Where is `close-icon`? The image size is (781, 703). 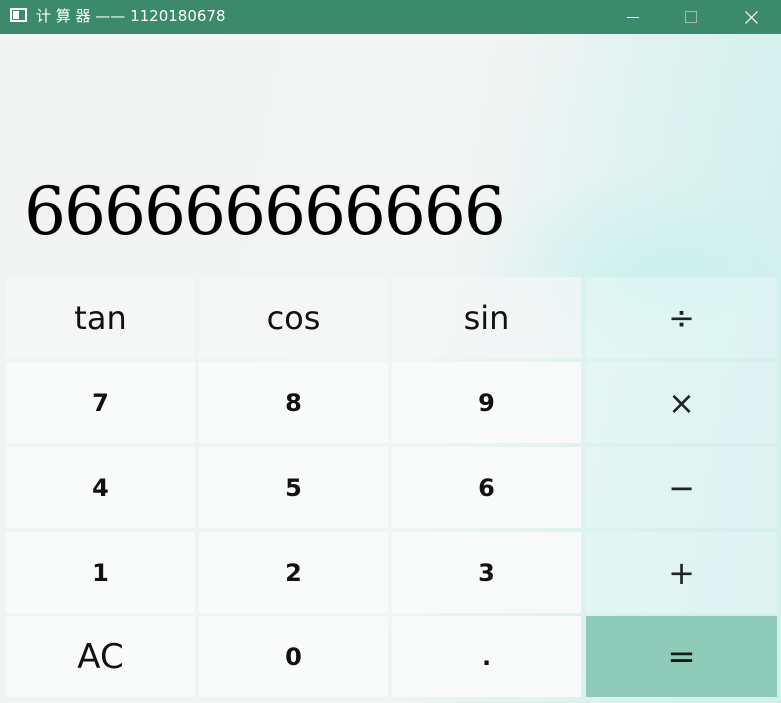
close-icon is located at coordinates (751, 17).